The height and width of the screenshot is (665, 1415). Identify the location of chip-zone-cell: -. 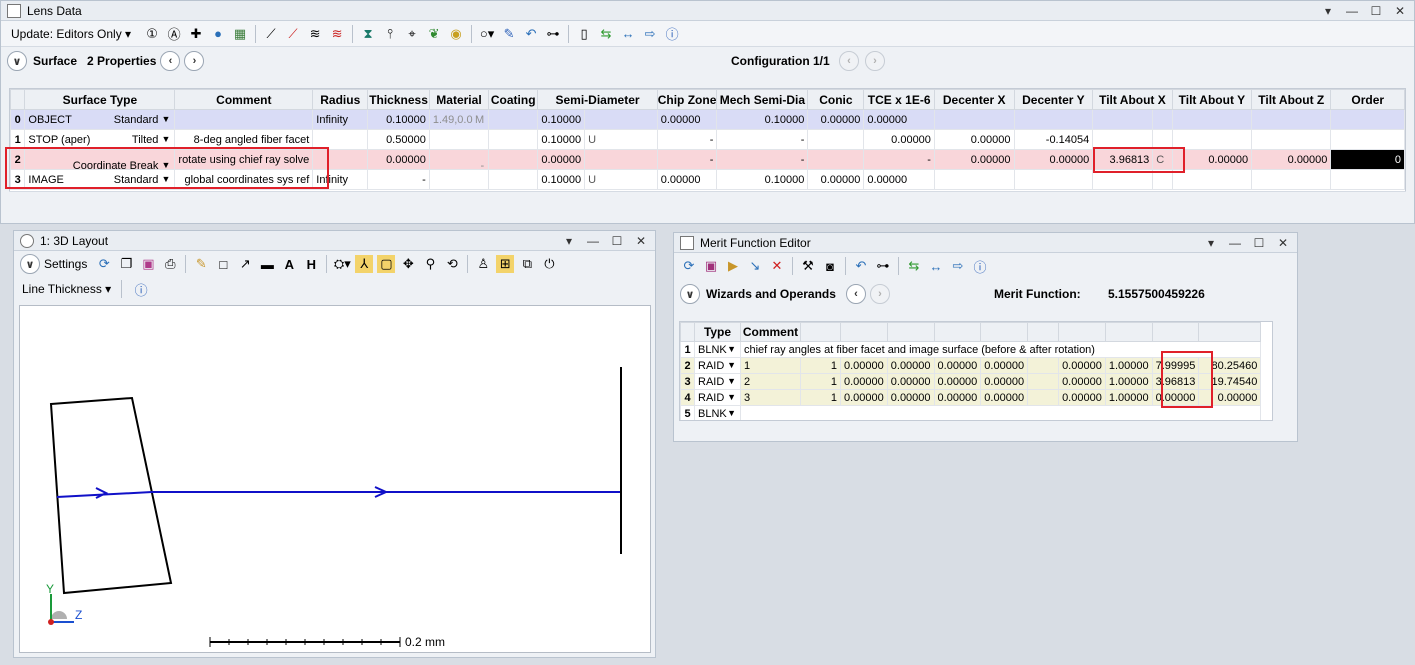
(687, 159).